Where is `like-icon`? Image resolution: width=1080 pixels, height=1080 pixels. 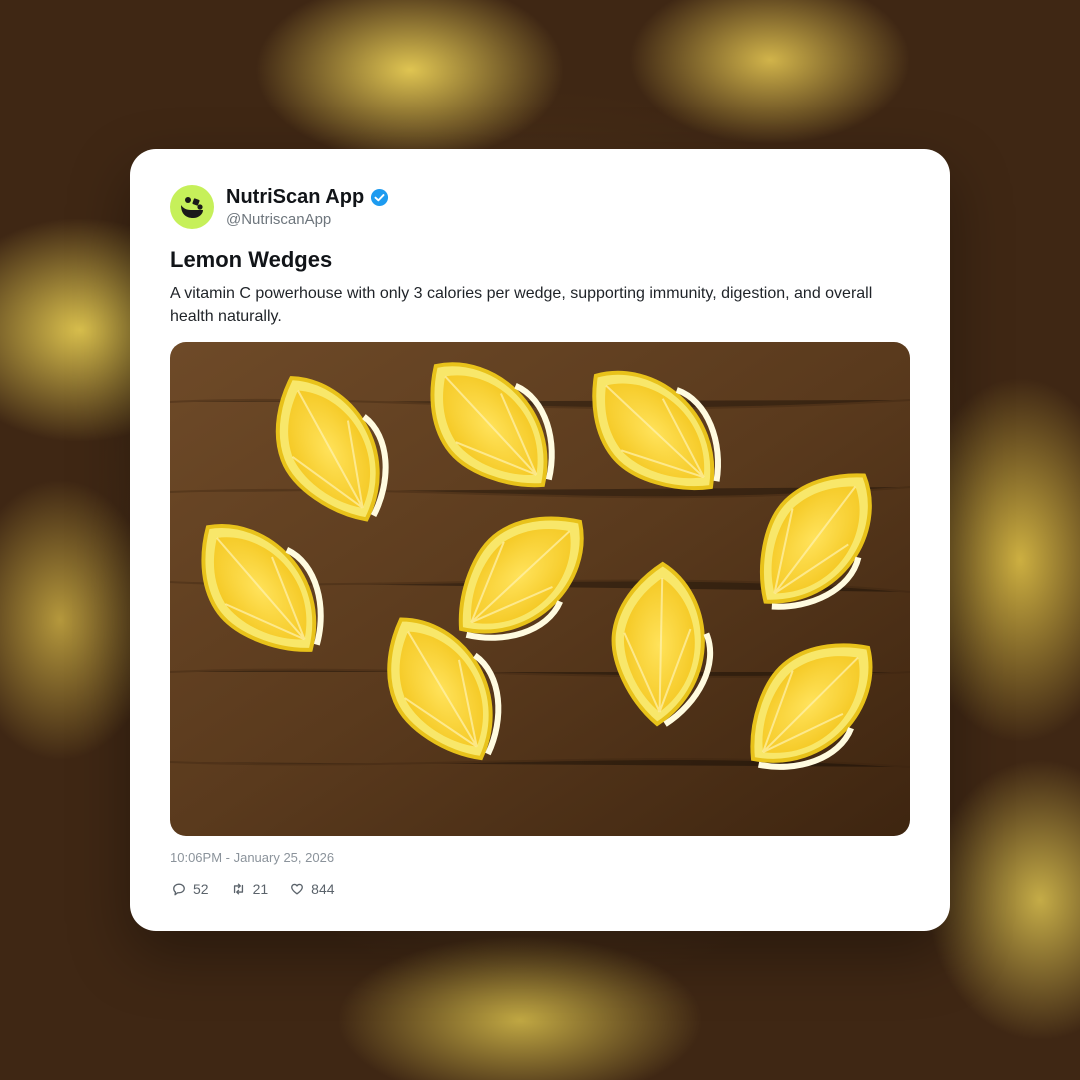
like-icon is located at coordinates (297, 889).